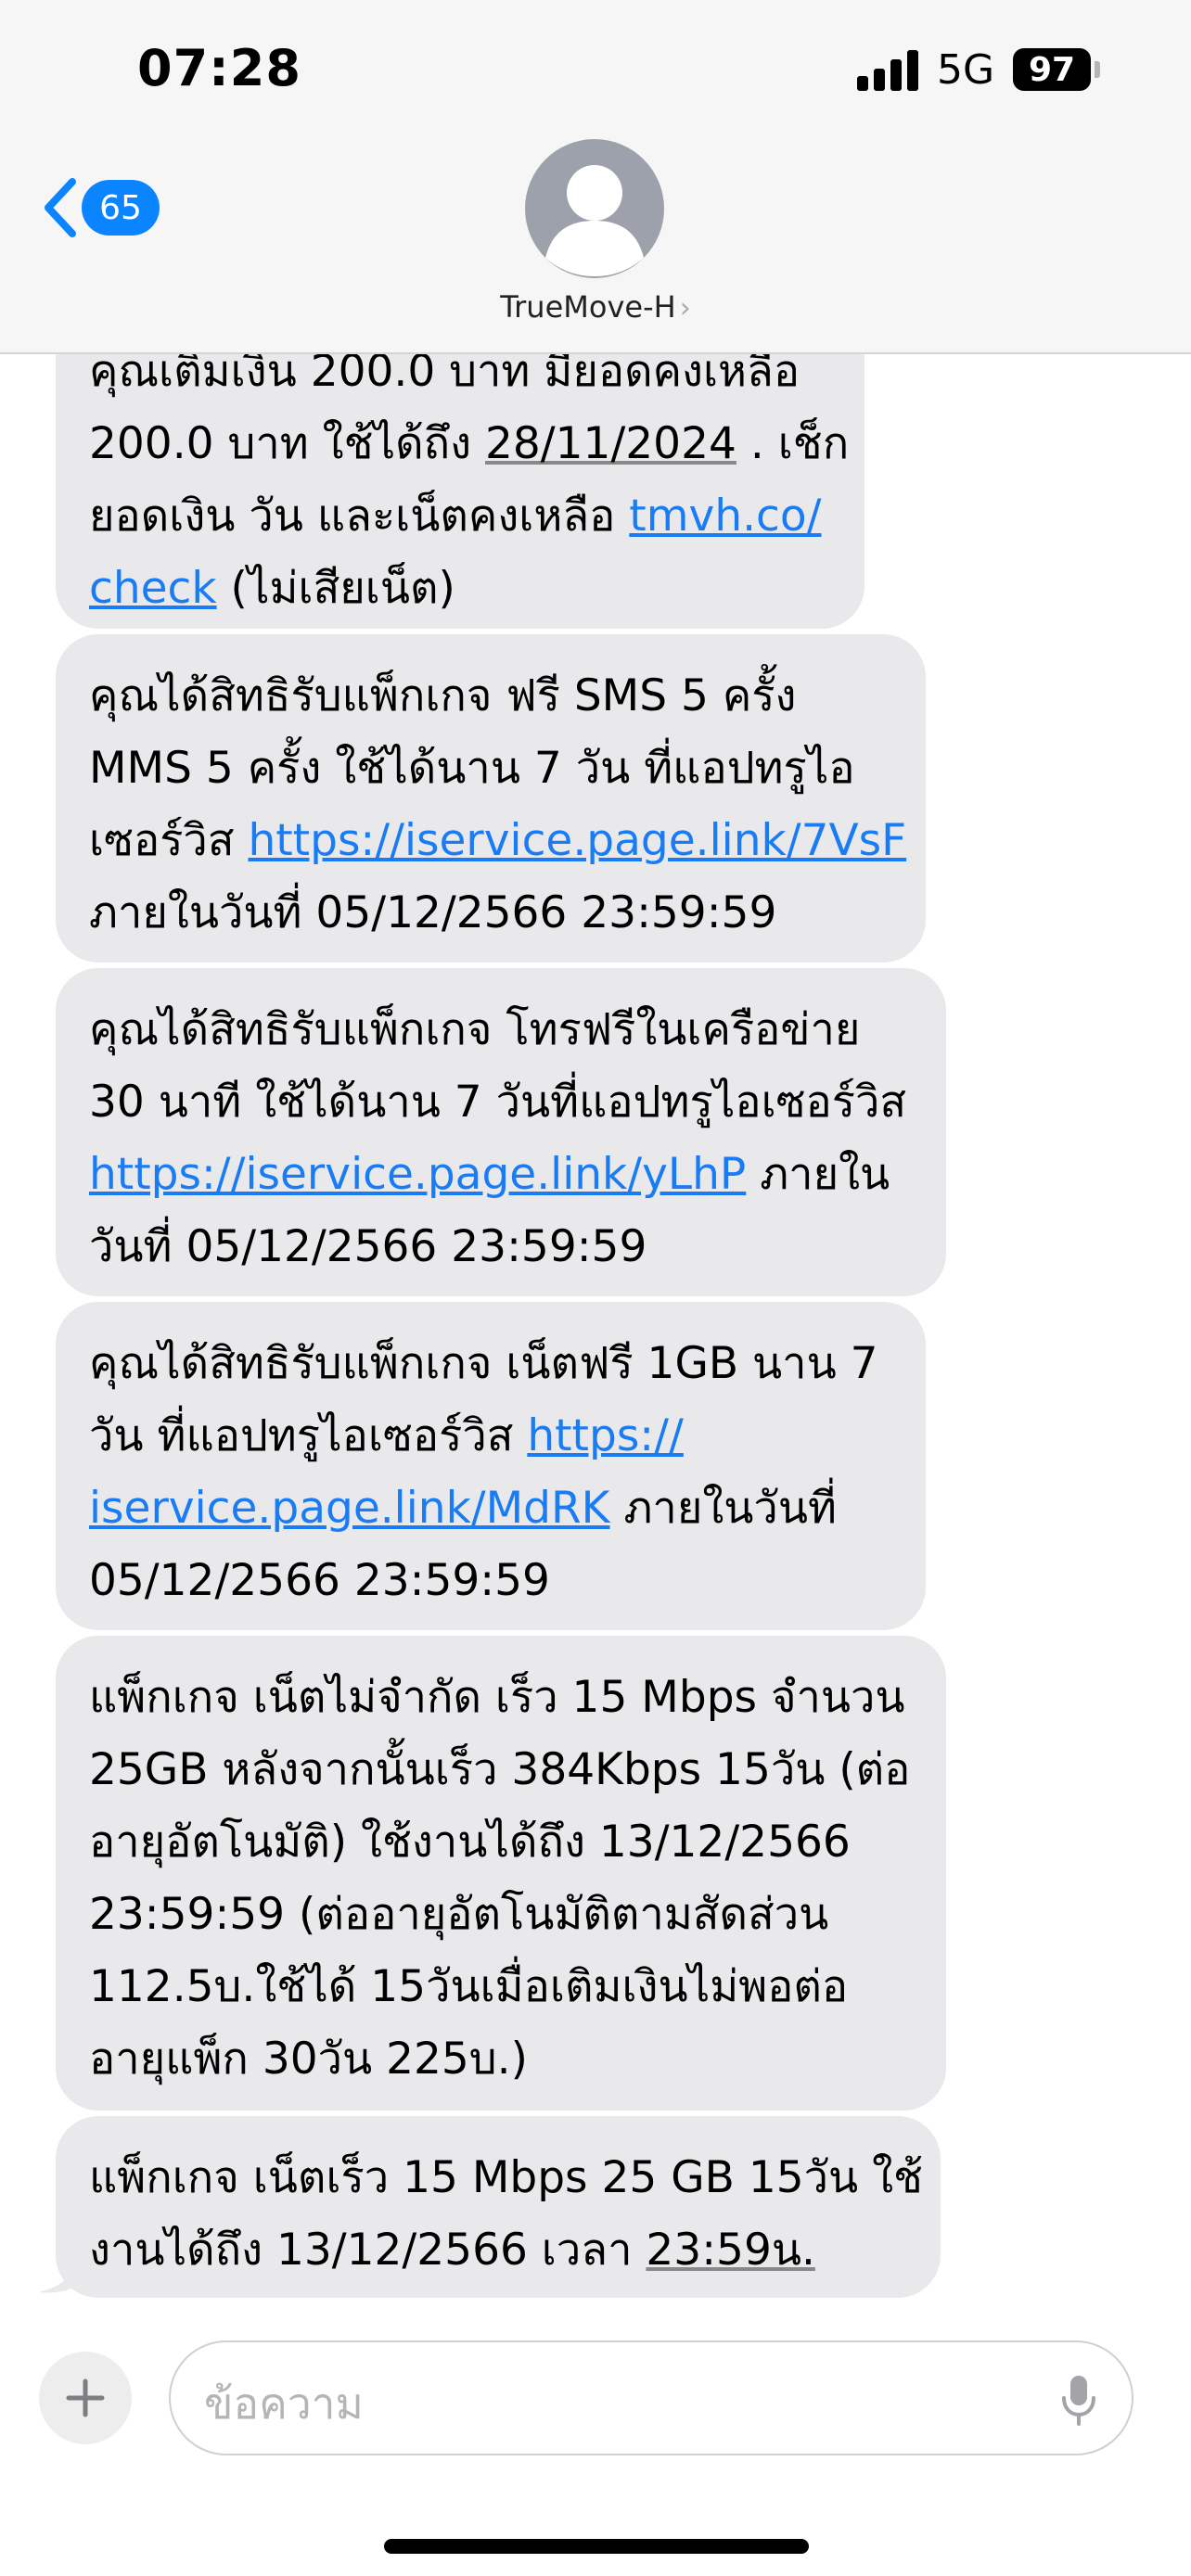  I want to click on message-line: 200.0 บาท ใช้ได้ถึง 28/11/2024 . เช็ก, so click(469, 444).